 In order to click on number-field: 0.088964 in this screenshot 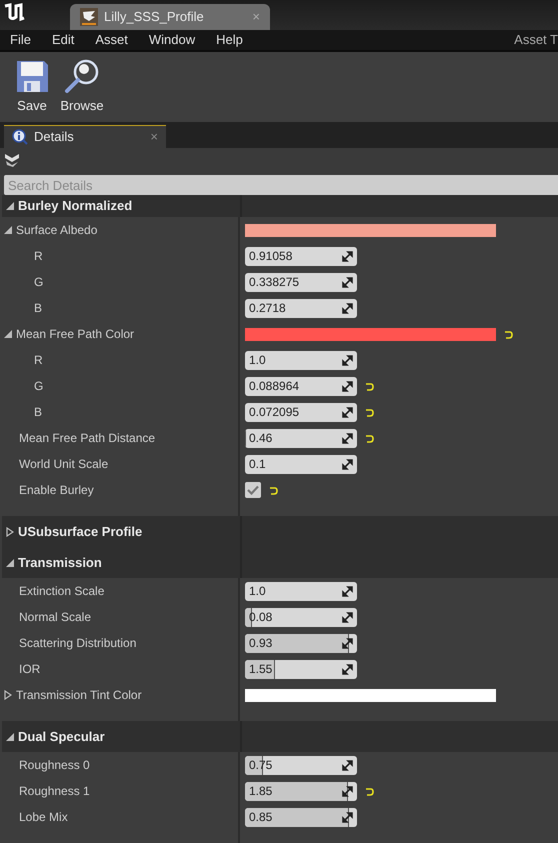, I will do `click(301, 386)`.